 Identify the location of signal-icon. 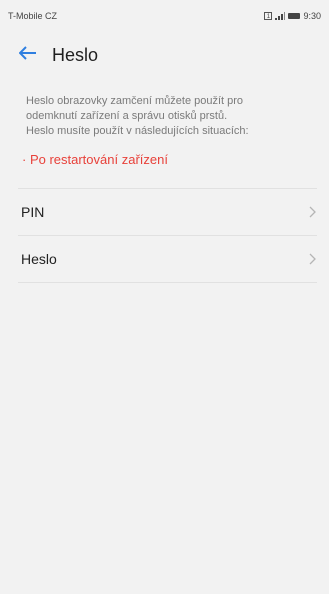
(280, 16).